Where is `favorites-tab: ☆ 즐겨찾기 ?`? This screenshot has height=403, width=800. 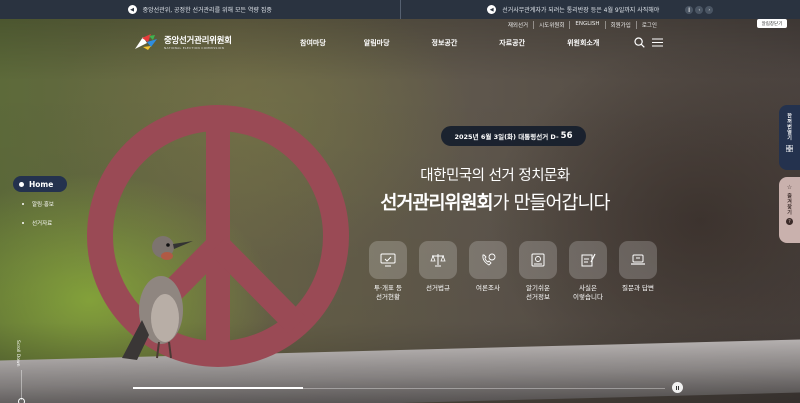 favorites-tab: ☆ 즐겨찾기 ? is located at coordinates (789, 210).